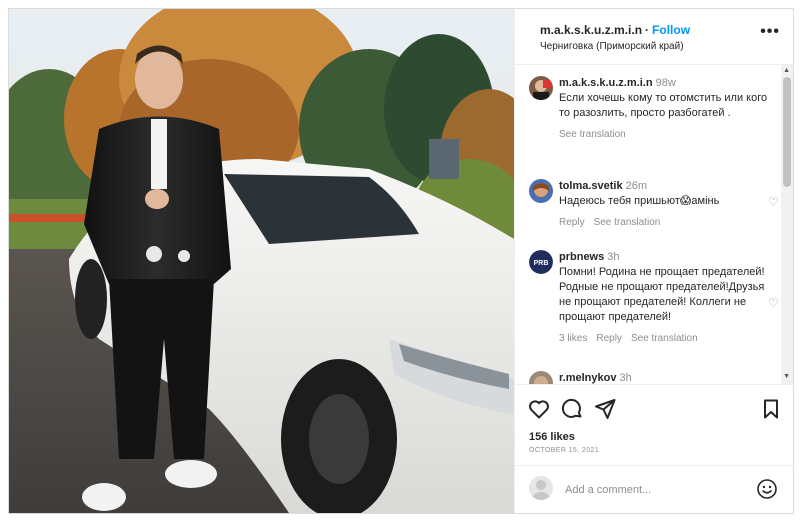 Image resolution: width=800 pixels, height=521 pixels. What do you see at coordinates (552, 437) in the screenshot?
I see `likes-count: 156 likes` at bounding box center [552, 437].